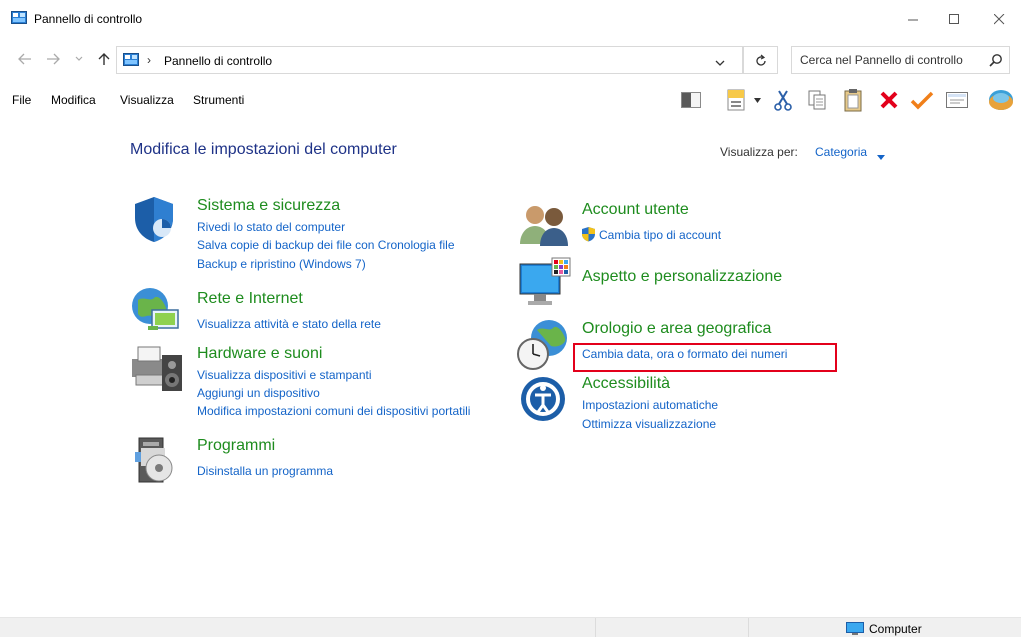 This screenshot has height=637, width=1021. I want to click on copy-icon, so click(817, 100).